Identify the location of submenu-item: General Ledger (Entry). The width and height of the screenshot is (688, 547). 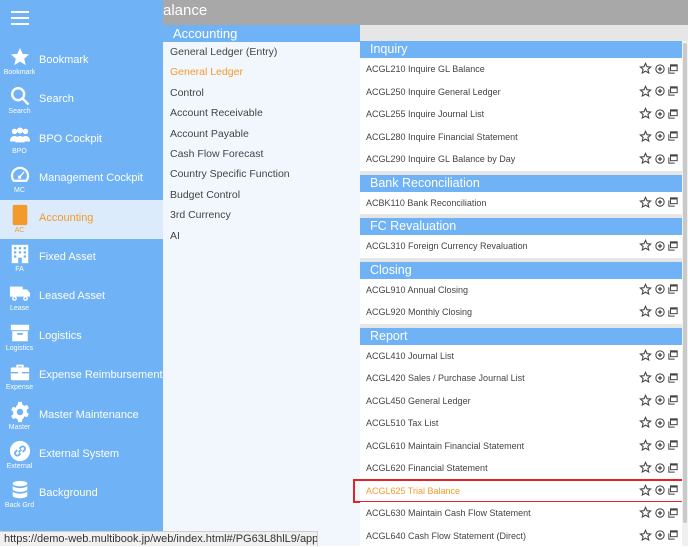
(261, 52).